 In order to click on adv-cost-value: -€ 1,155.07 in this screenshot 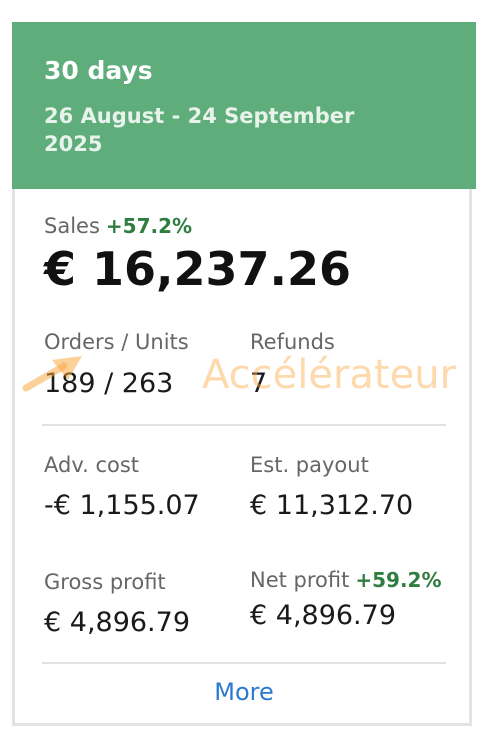, I will do `click(122, 505)`.